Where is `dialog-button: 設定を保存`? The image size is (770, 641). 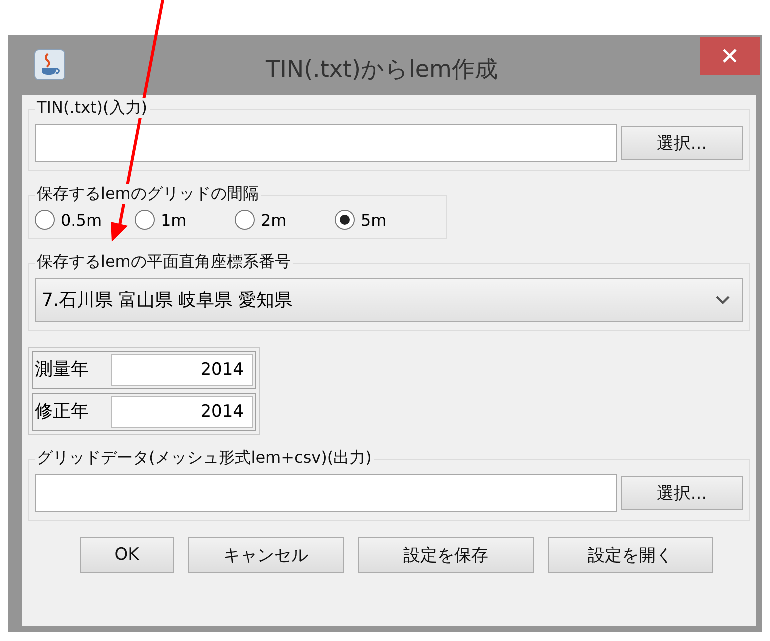 dialog-button: 設定を保存 is located at coordinates (446, 555).